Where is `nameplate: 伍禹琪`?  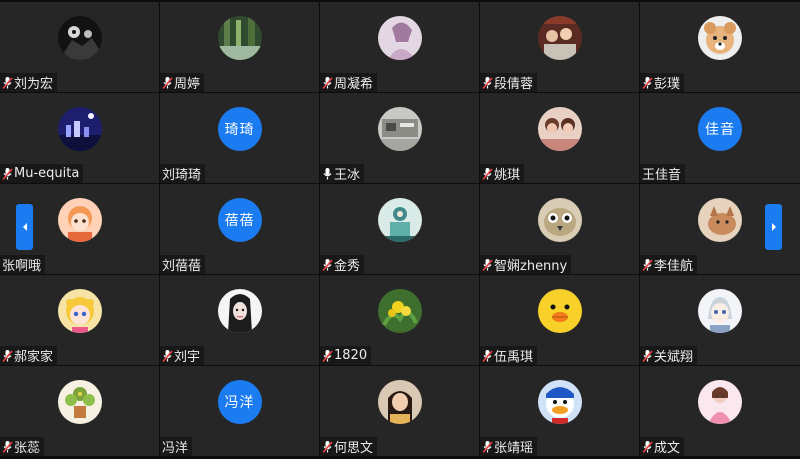
nameplate: 伍禹琪 is located at coordinates (509, 355).